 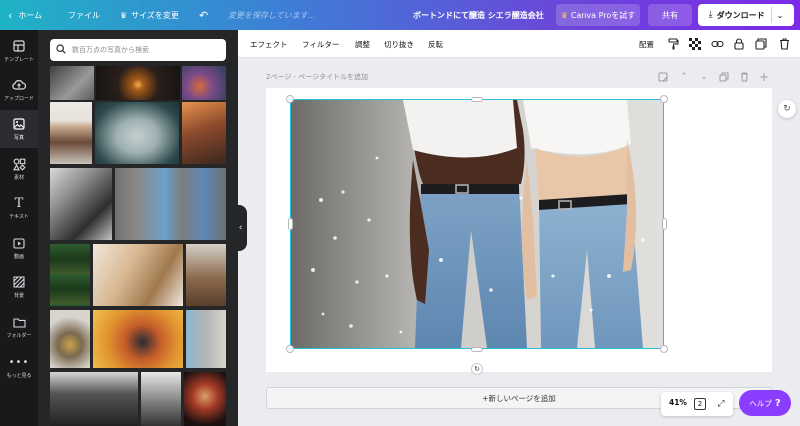 I want to click on home-label: ホーム, so click(x=30, y=15).